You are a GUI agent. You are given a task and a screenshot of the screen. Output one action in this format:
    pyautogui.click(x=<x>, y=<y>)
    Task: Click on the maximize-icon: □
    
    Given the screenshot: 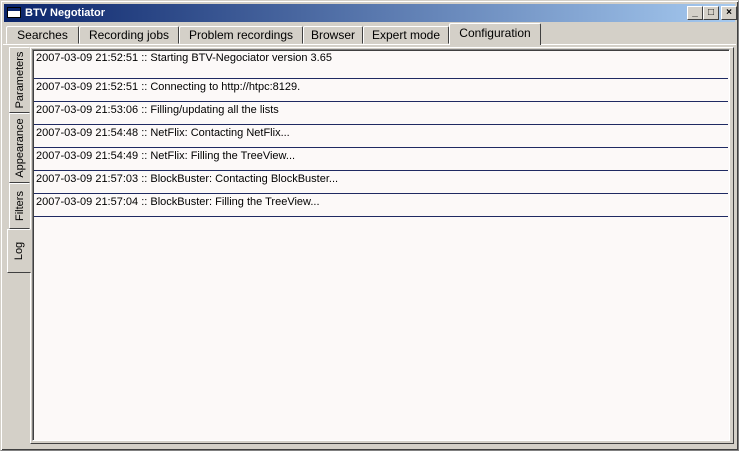 What is the action you would take?
    pyautogui.click(x=711, y=12)
    